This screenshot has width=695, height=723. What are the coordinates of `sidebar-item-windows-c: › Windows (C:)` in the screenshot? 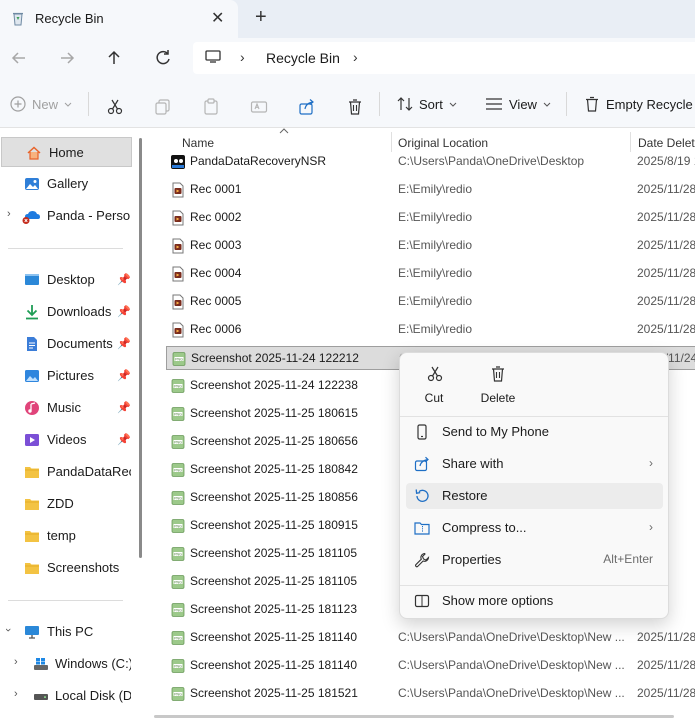 It's located at (65, 664).